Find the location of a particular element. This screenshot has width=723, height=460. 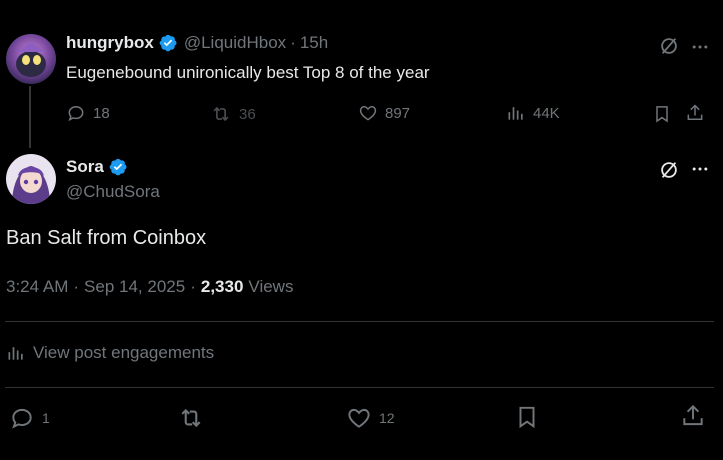

like-button: 12 is located at coordinates (370, 418).